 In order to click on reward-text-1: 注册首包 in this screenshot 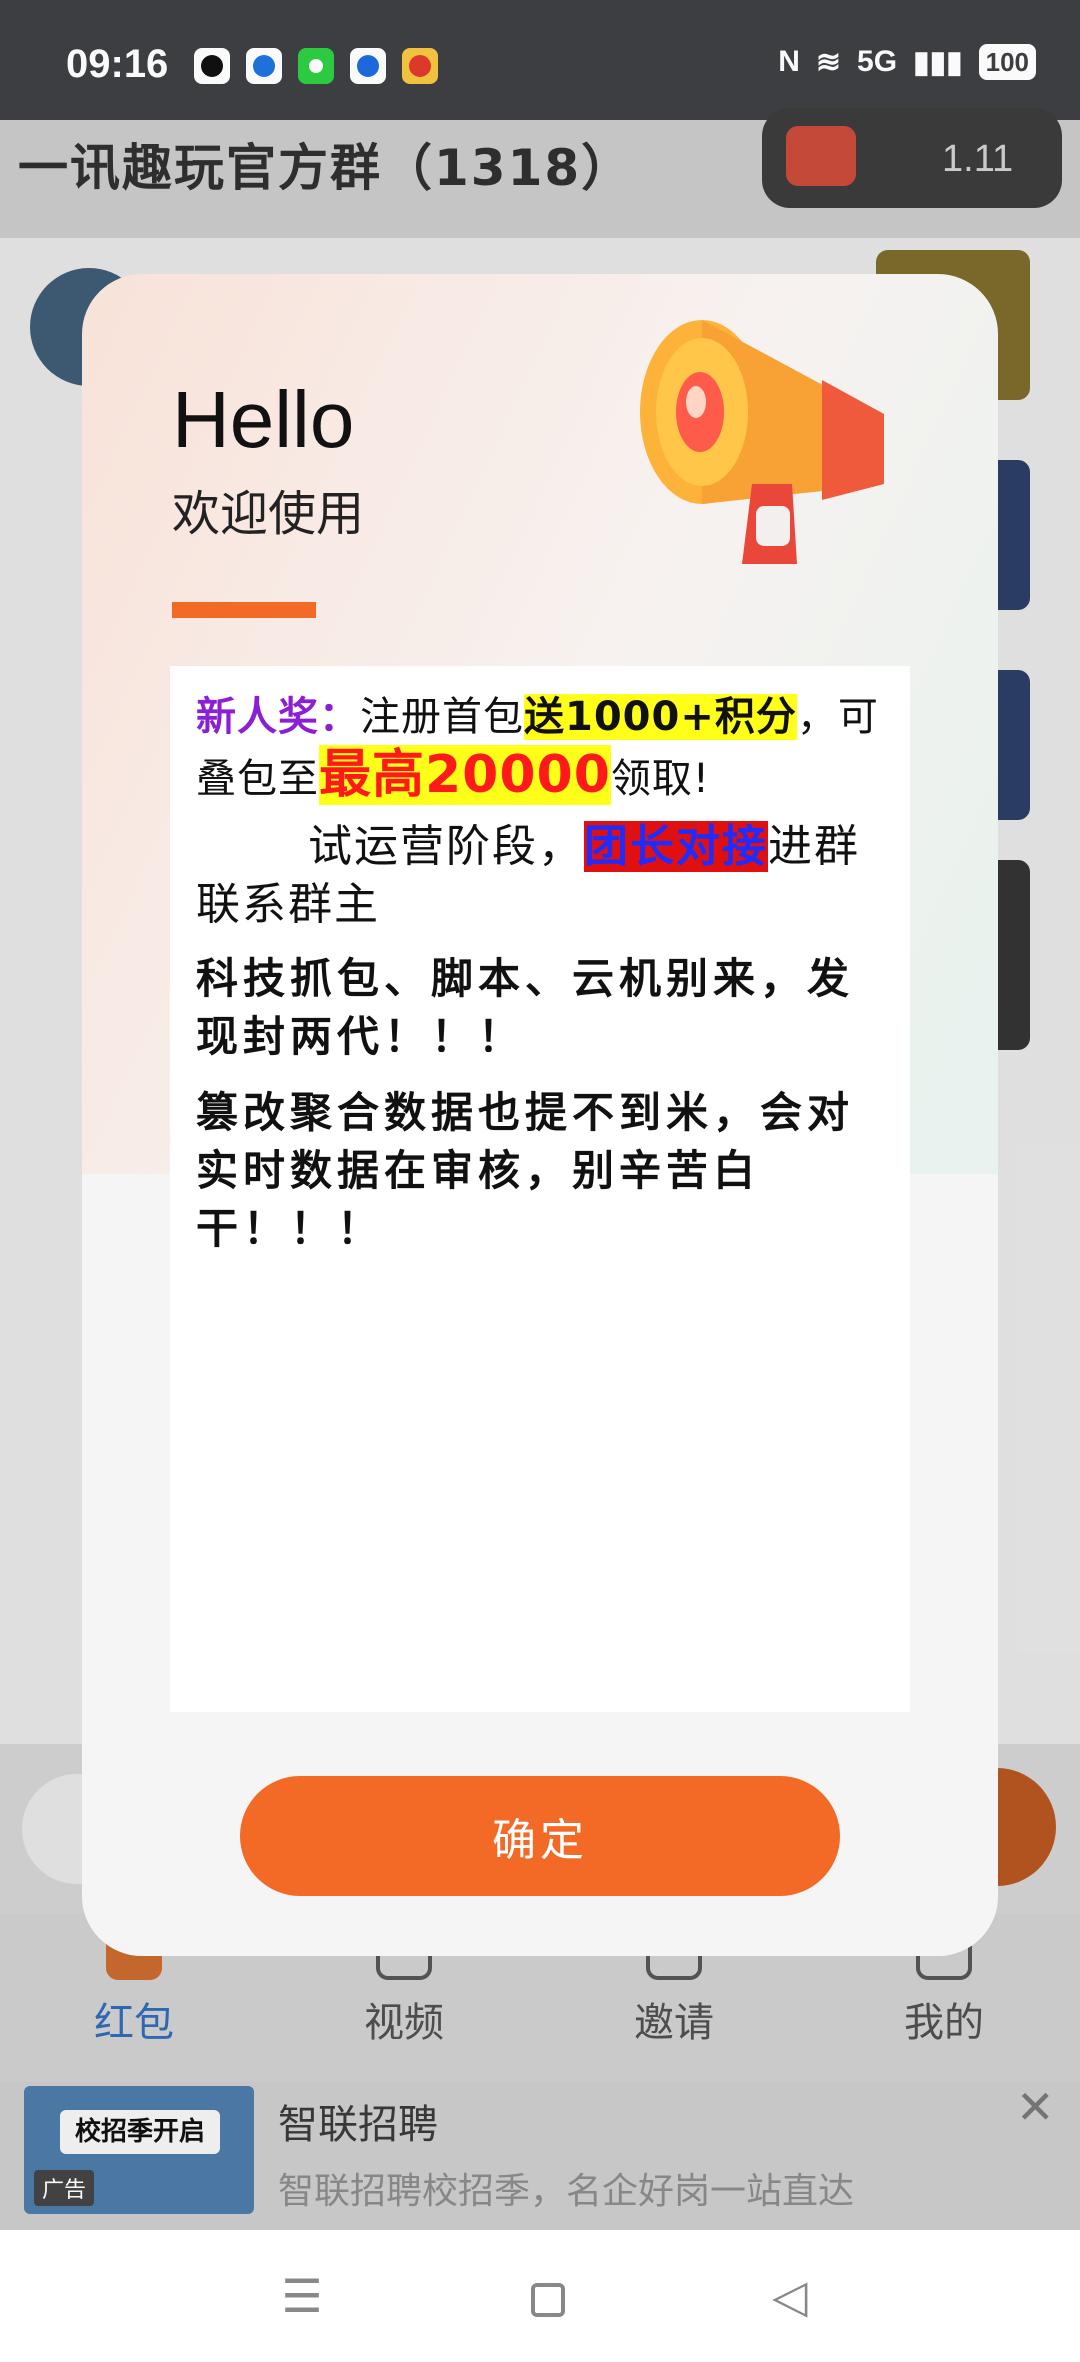, I will do `click(442, 717)`.